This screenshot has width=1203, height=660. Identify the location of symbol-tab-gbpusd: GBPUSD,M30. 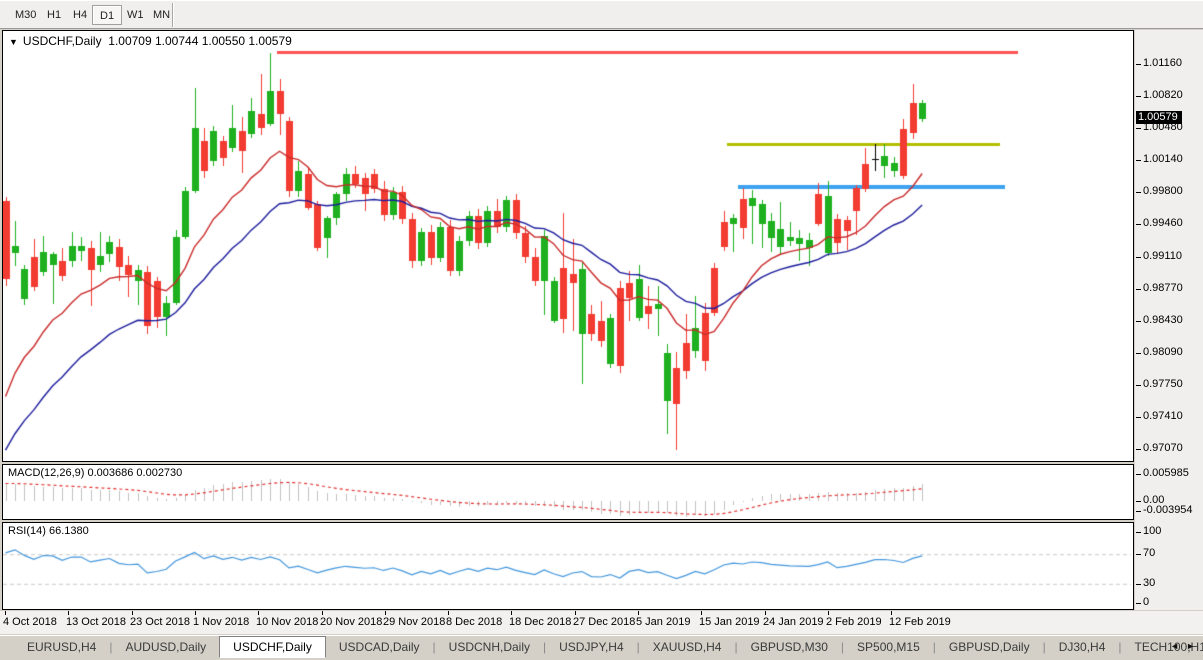
(789, 648).